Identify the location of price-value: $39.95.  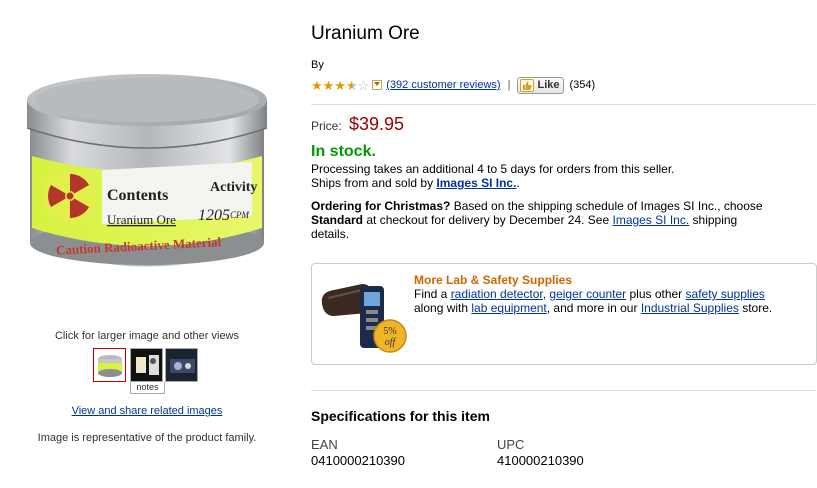
(377, 124).